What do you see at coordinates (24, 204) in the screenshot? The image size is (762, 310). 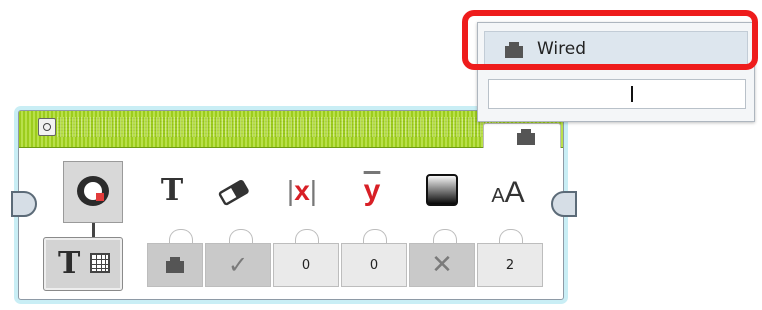 I see `sequence-input-connector` at bounding box center [24, 204].